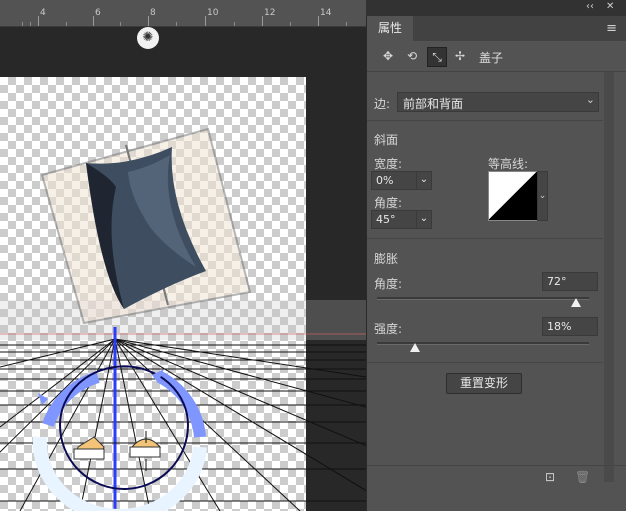 Image resolution: width=626 pixels, height=511 pixels. I want to click on panel-menu-icon: ≡, so click(611, 28).